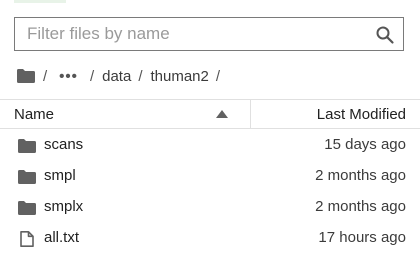 This screenshot has width=420, height=272. Describe the element at coordinates (250, 114) in the screenshot. I see `column-divider` at that location.